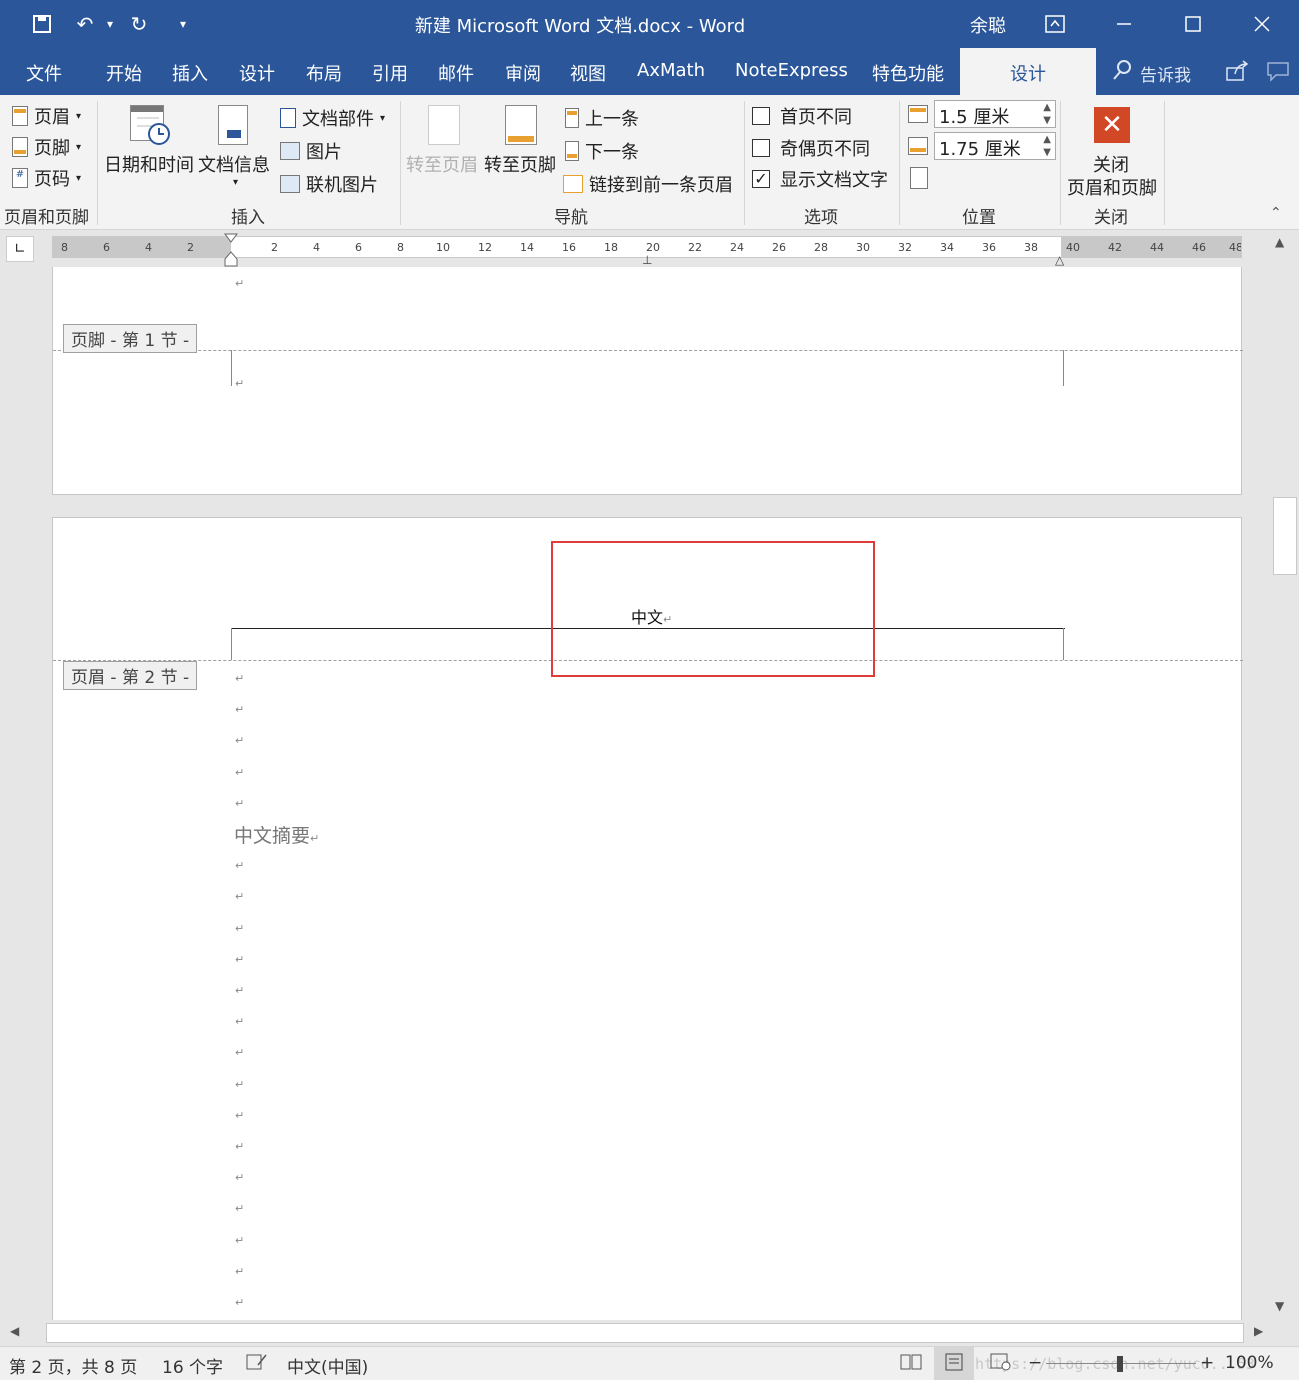  What do you see at coordinates (1059, 260) in the screenshot?
I see `right-indent-marker-icon: △` at bounding box center [1059, 260].